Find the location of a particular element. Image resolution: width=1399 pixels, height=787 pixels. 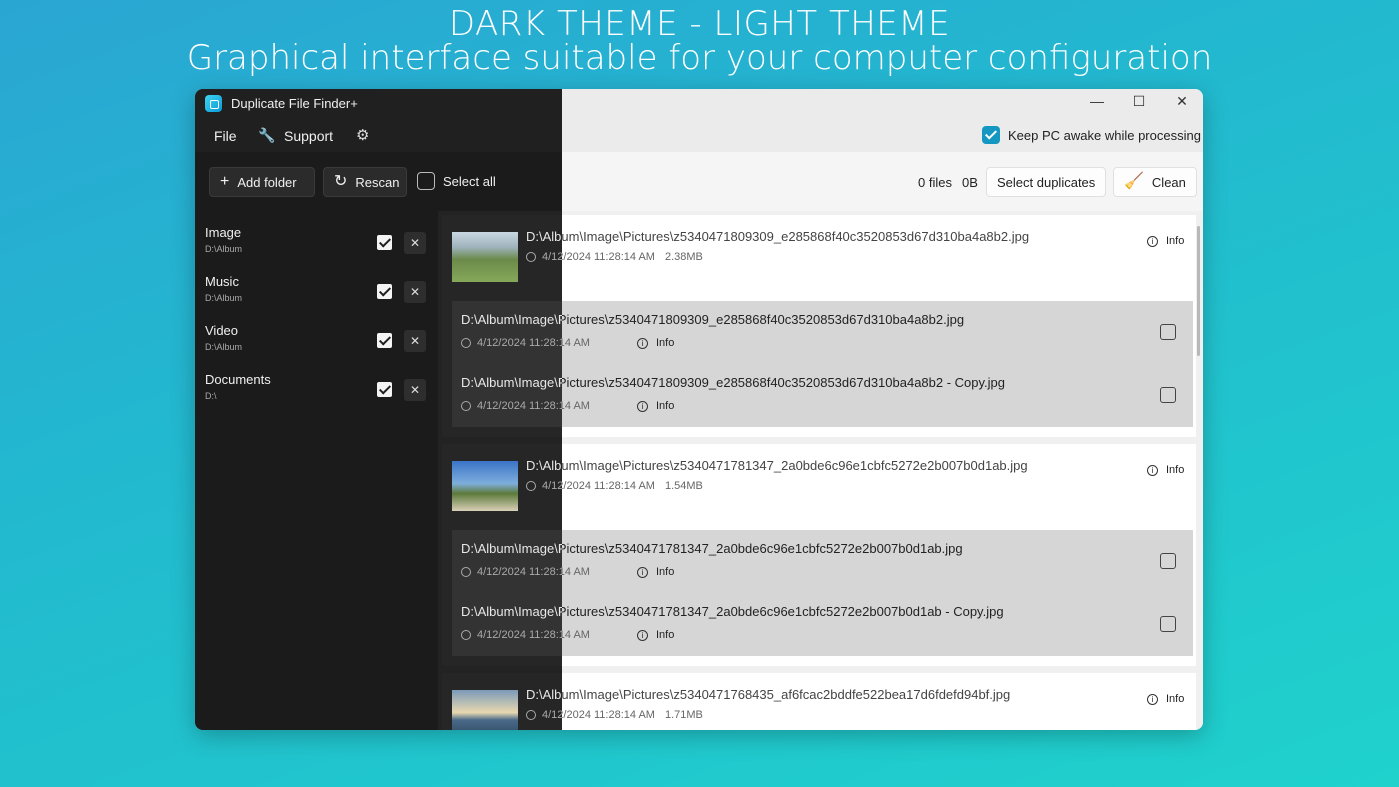

plus-icon: + is located at coordinates (225, 181).